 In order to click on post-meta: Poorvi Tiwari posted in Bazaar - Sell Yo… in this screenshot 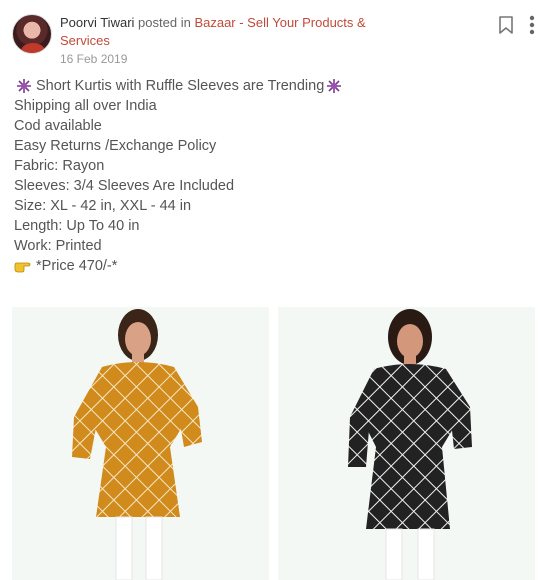, I will do `click(225, 32)`.